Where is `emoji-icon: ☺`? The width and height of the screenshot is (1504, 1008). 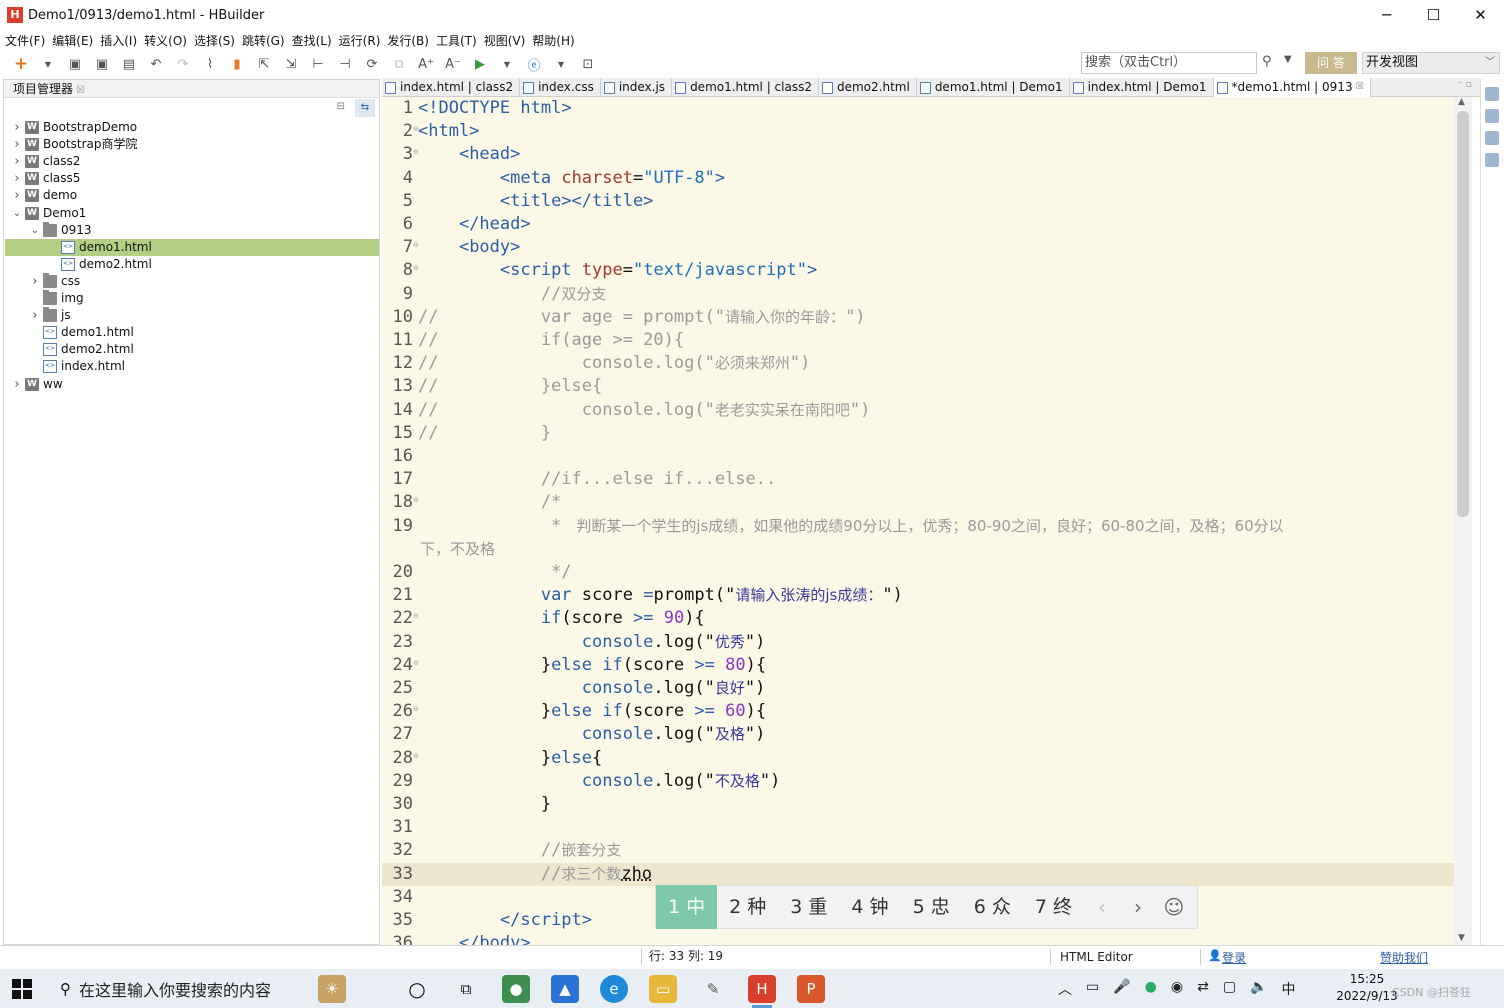
emoji-icon: ☺ is located at coordinates (1174, 907).